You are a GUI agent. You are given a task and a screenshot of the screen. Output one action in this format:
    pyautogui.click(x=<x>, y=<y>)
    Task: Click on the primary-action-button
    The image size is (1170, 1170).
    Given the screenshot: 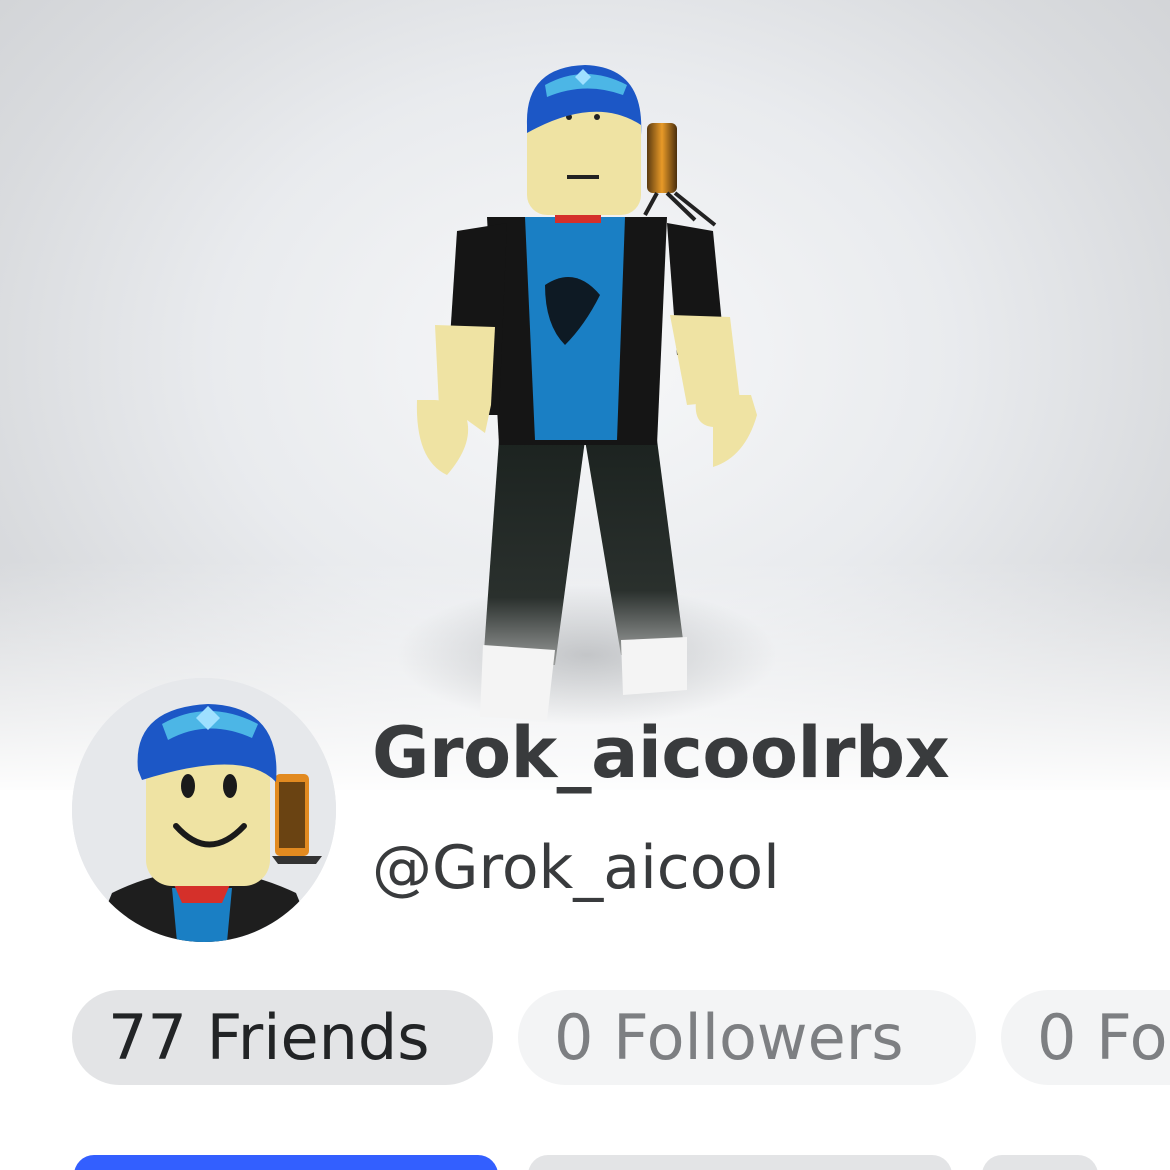 What is the action you would take?
    pyautogui.click(x=286, y=1162)
    